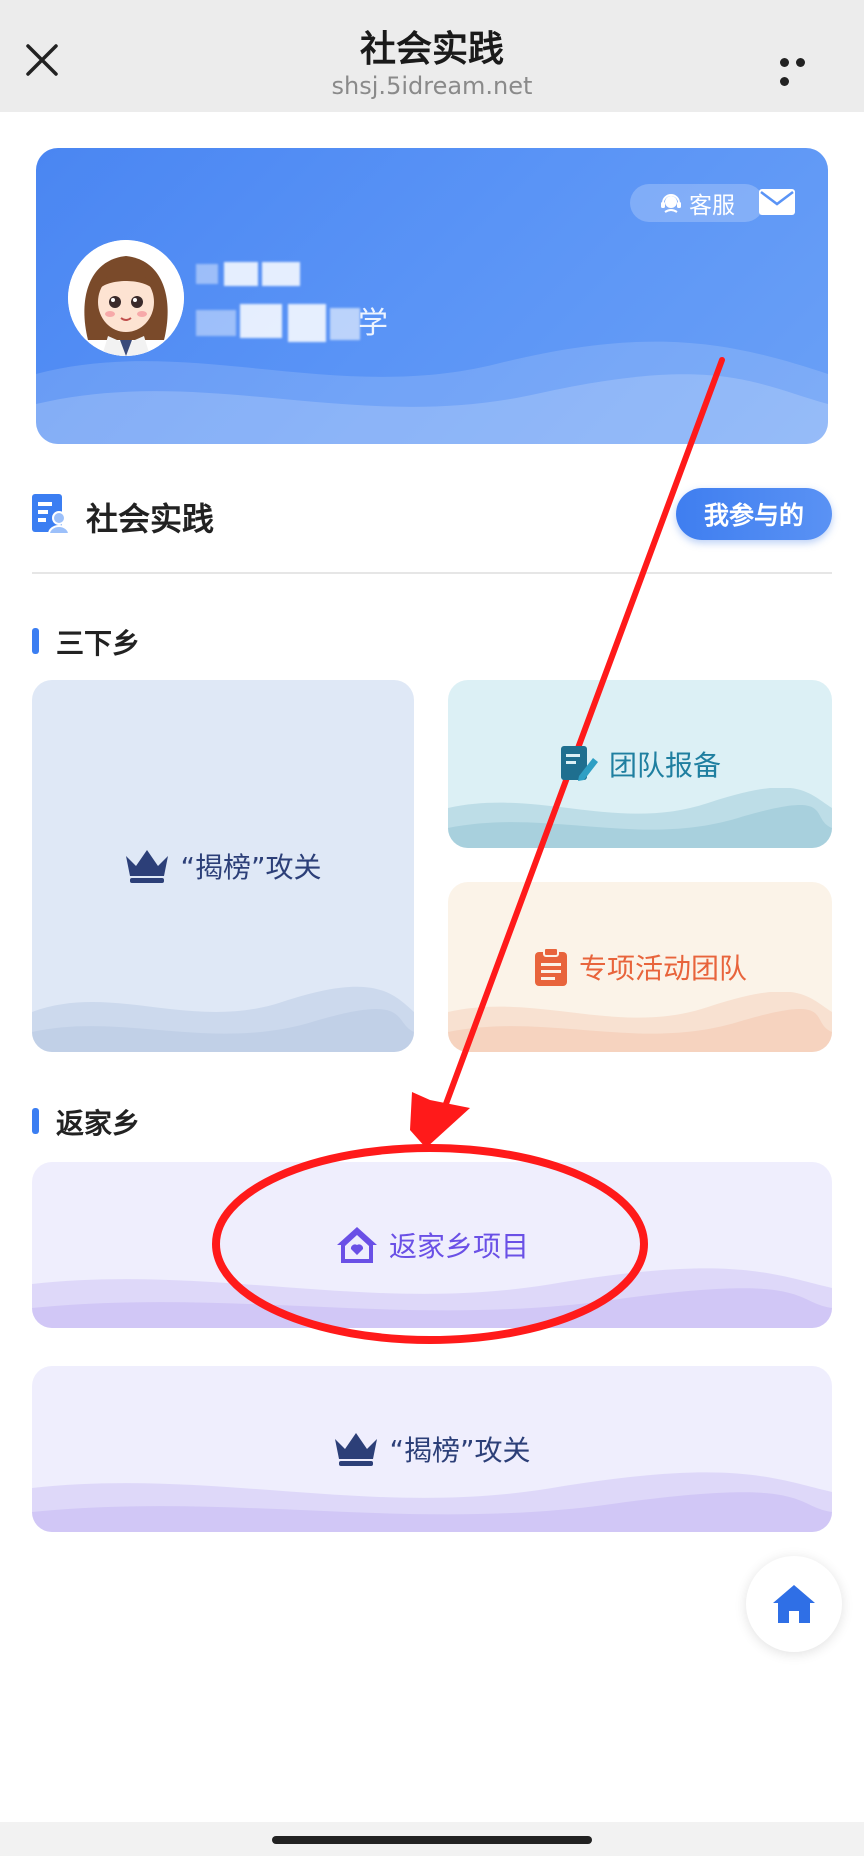 Image resolution: width=864 pixels, height=1856 pixels. I want to click on social-practice-icon, so click(51, 514).